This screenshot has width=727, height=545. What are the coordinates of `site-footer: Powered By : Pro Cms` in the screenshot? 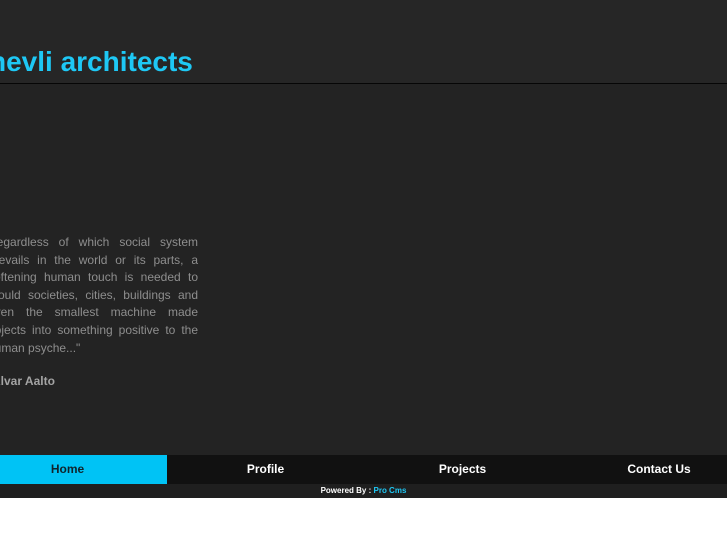 It's located at (363, 491).